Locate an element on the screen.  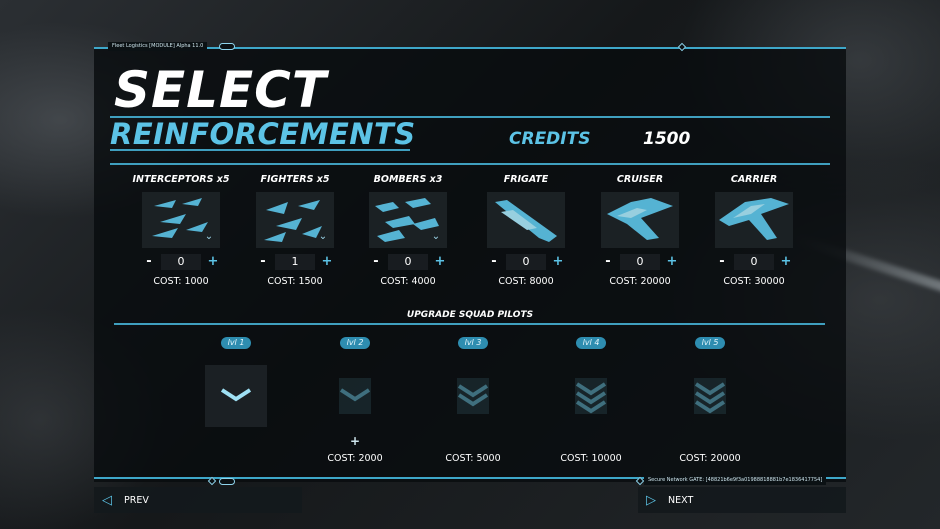
pilot-cost: COST: 20000 is located at coordinates (710, 458).